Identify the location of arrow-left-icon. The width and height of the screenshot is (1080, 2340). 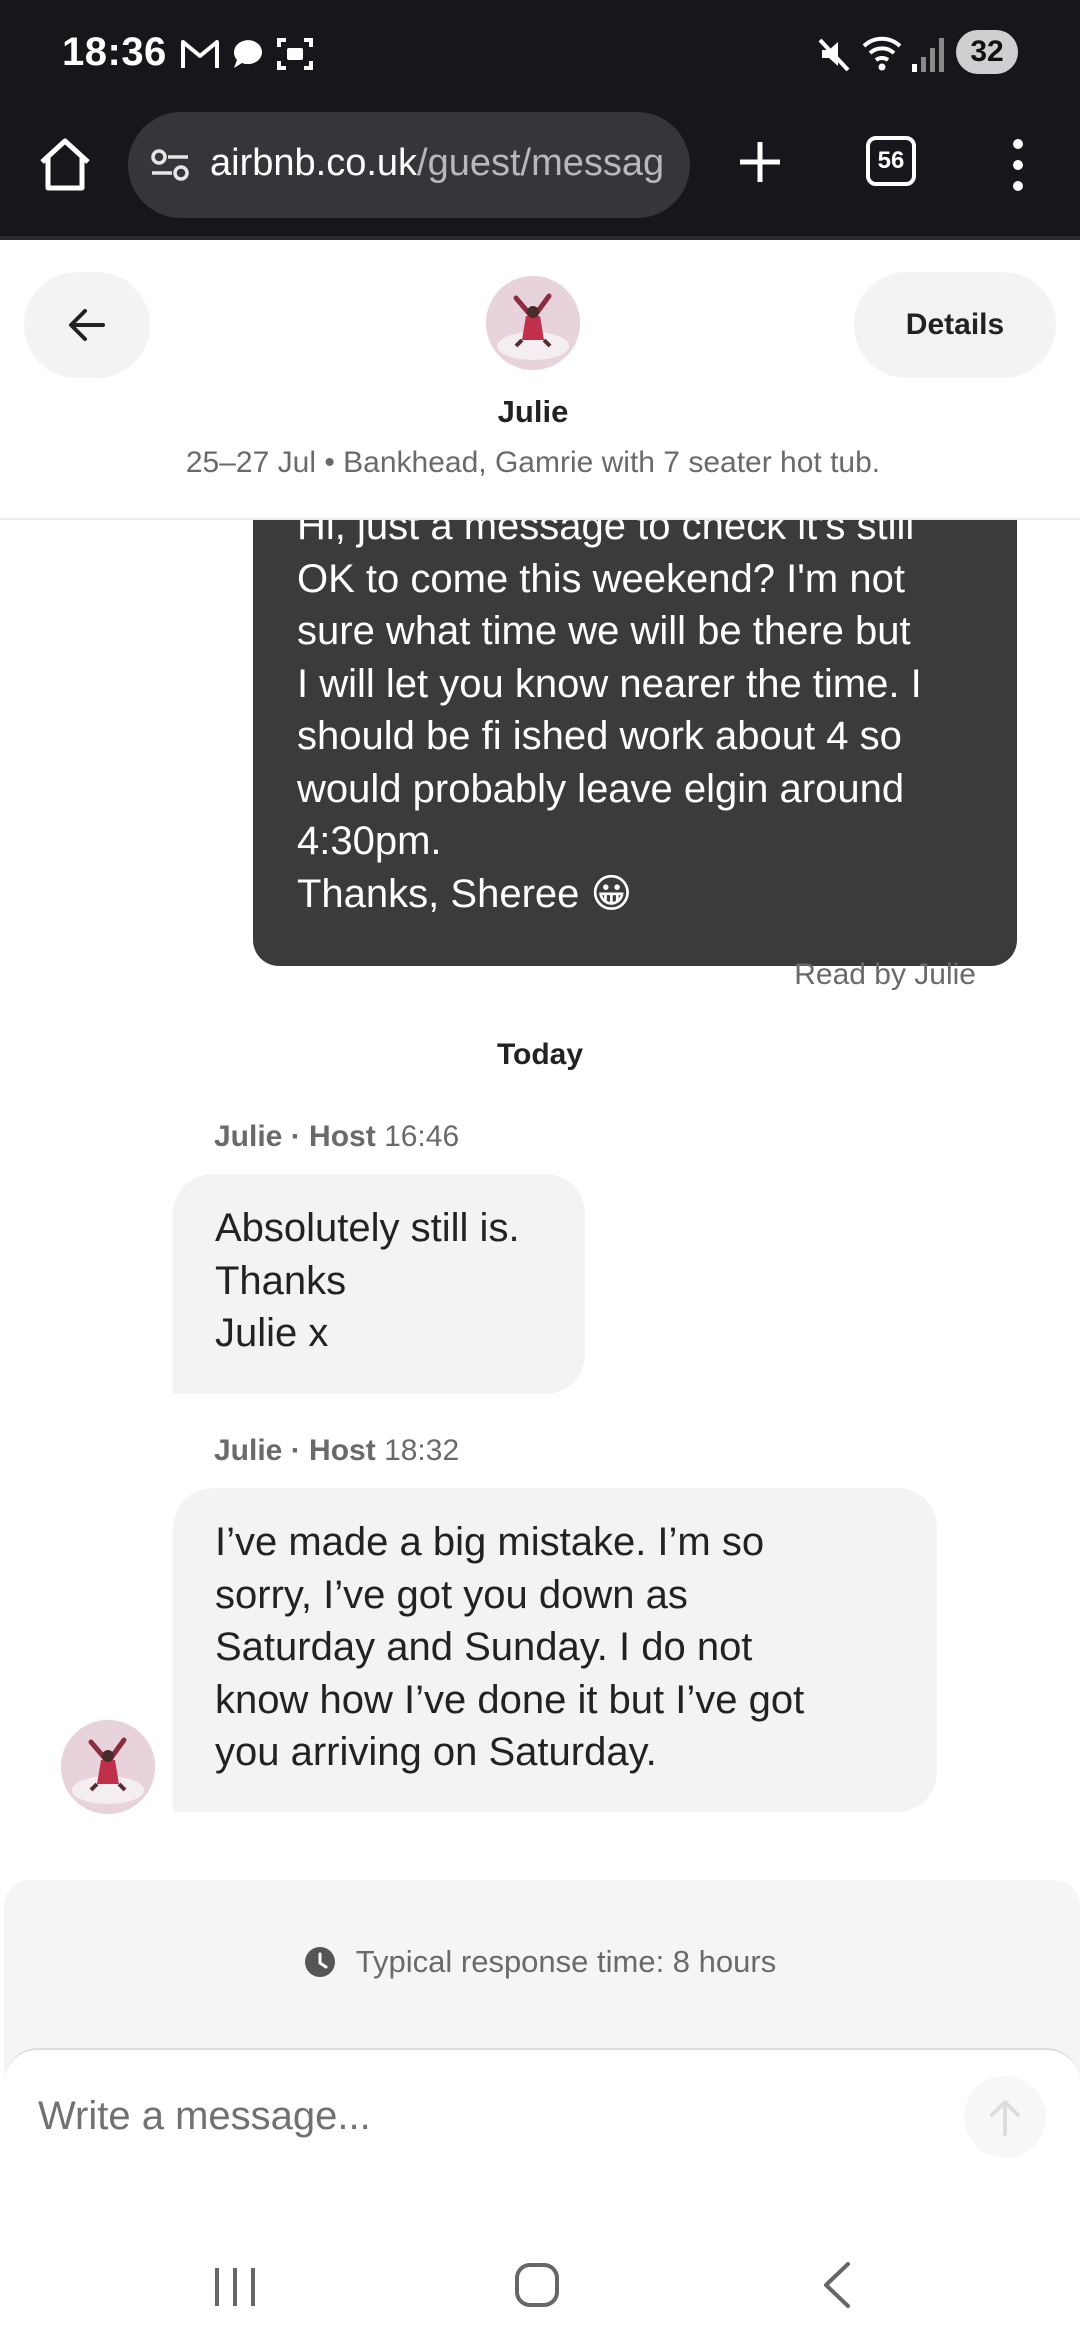
(87, 325).